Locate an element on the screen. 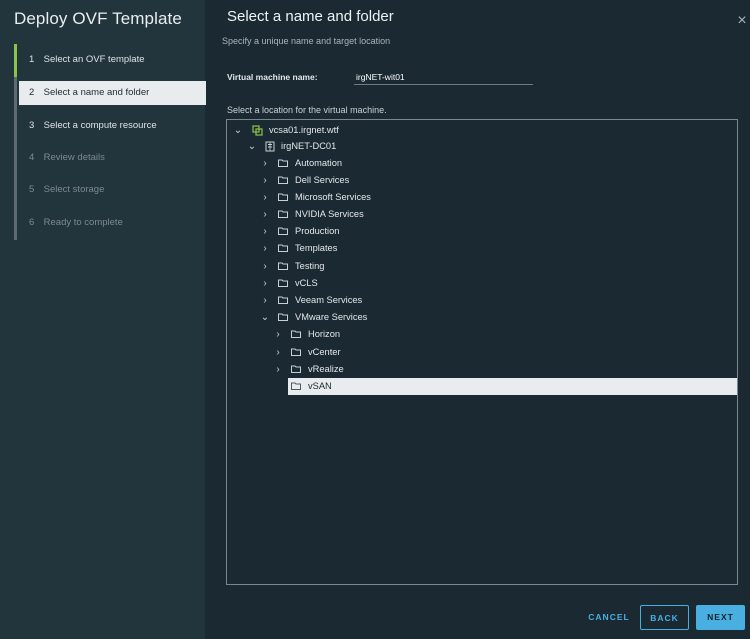 This screenshot has height=639, width=750. step-number: 2 is located at coordinates (32, 92).